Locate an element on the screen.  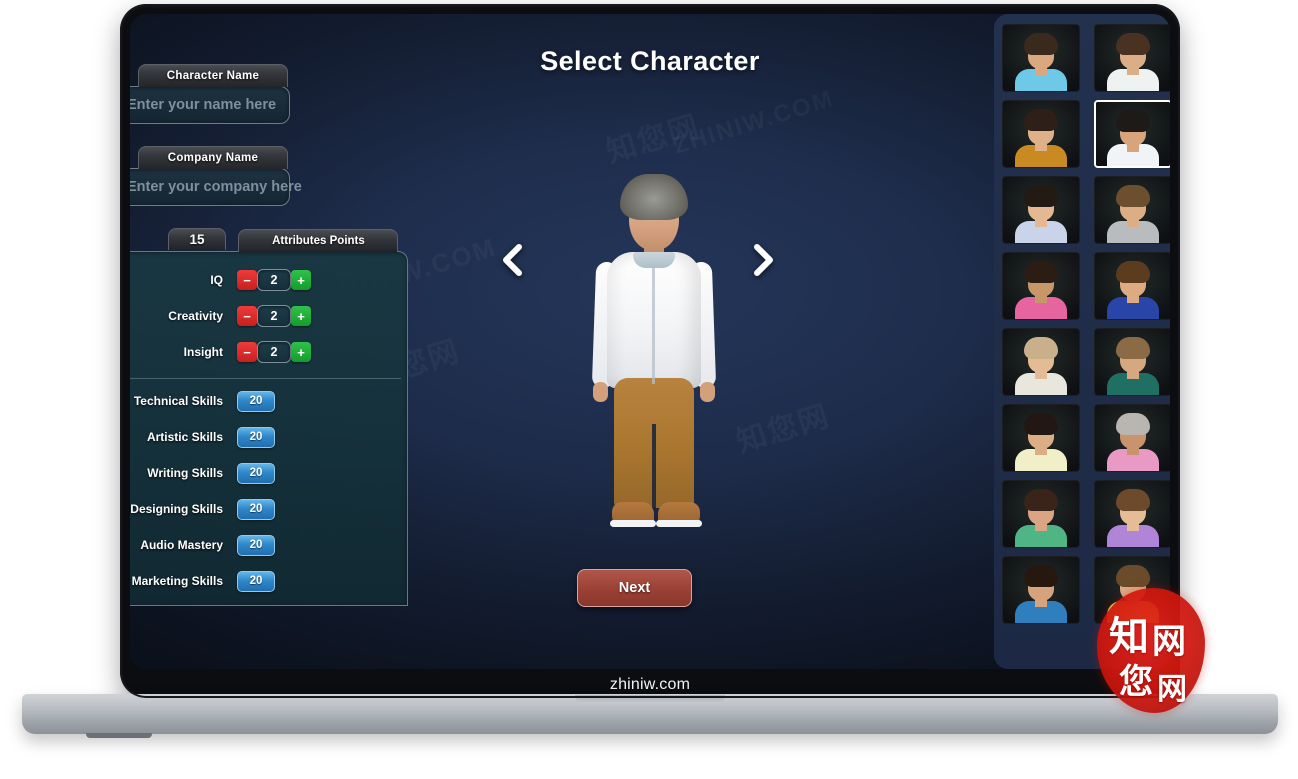
character-name-field-block: Character Name Enter your name here is located at coordinates (275, 94).